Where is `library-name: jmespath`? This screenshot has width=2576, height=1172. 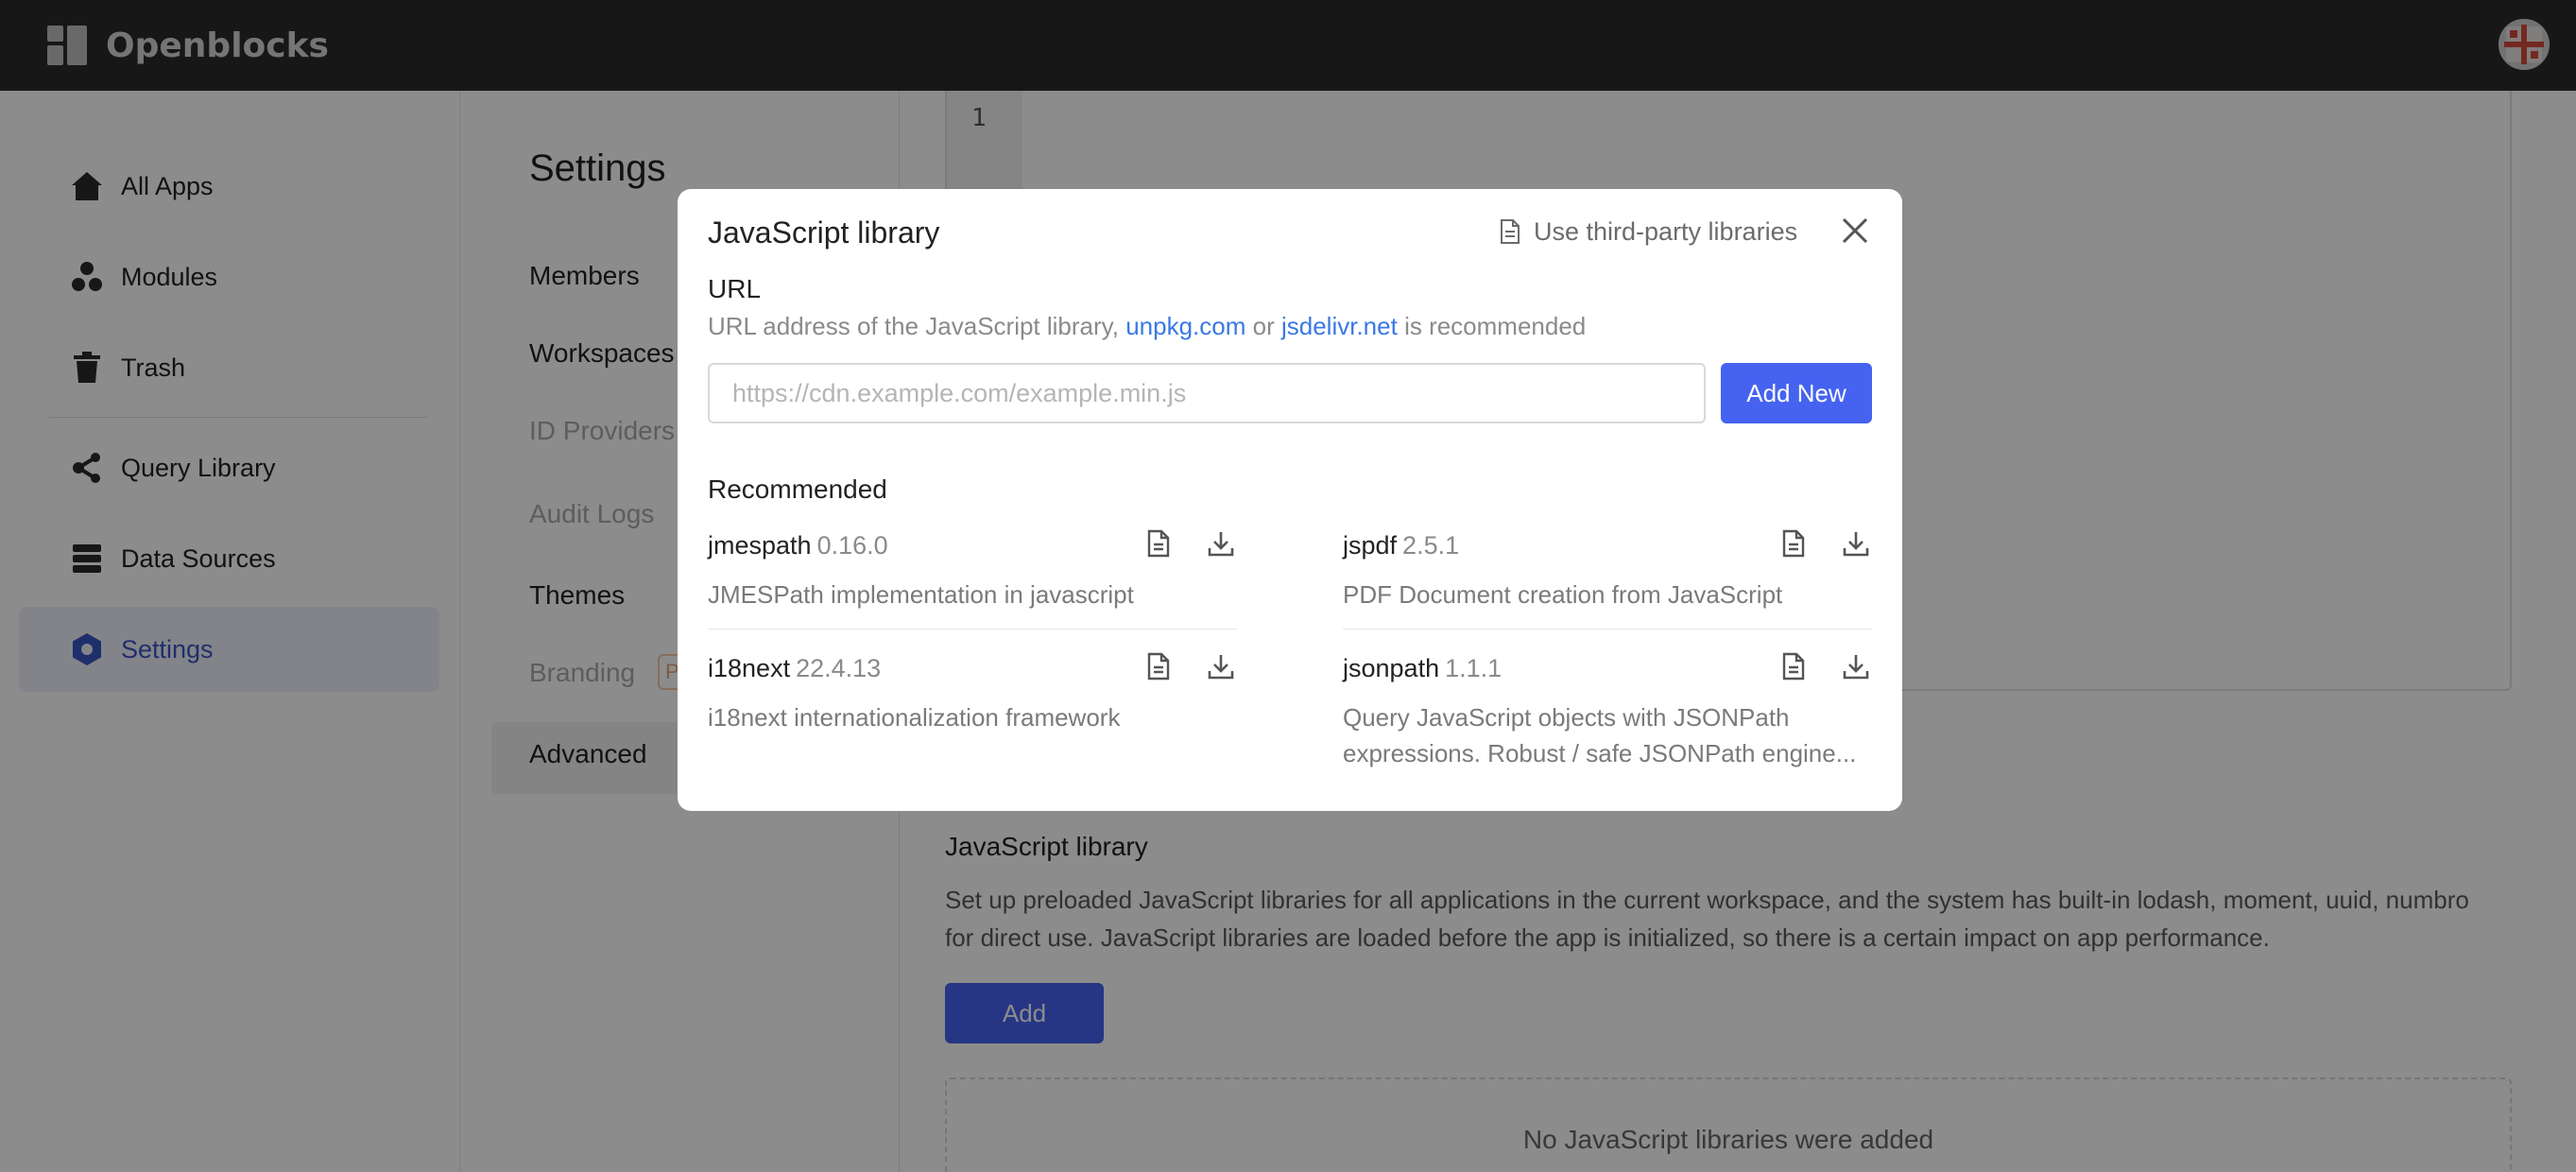
library-name: jmespath is located at coordinates (760, 545).